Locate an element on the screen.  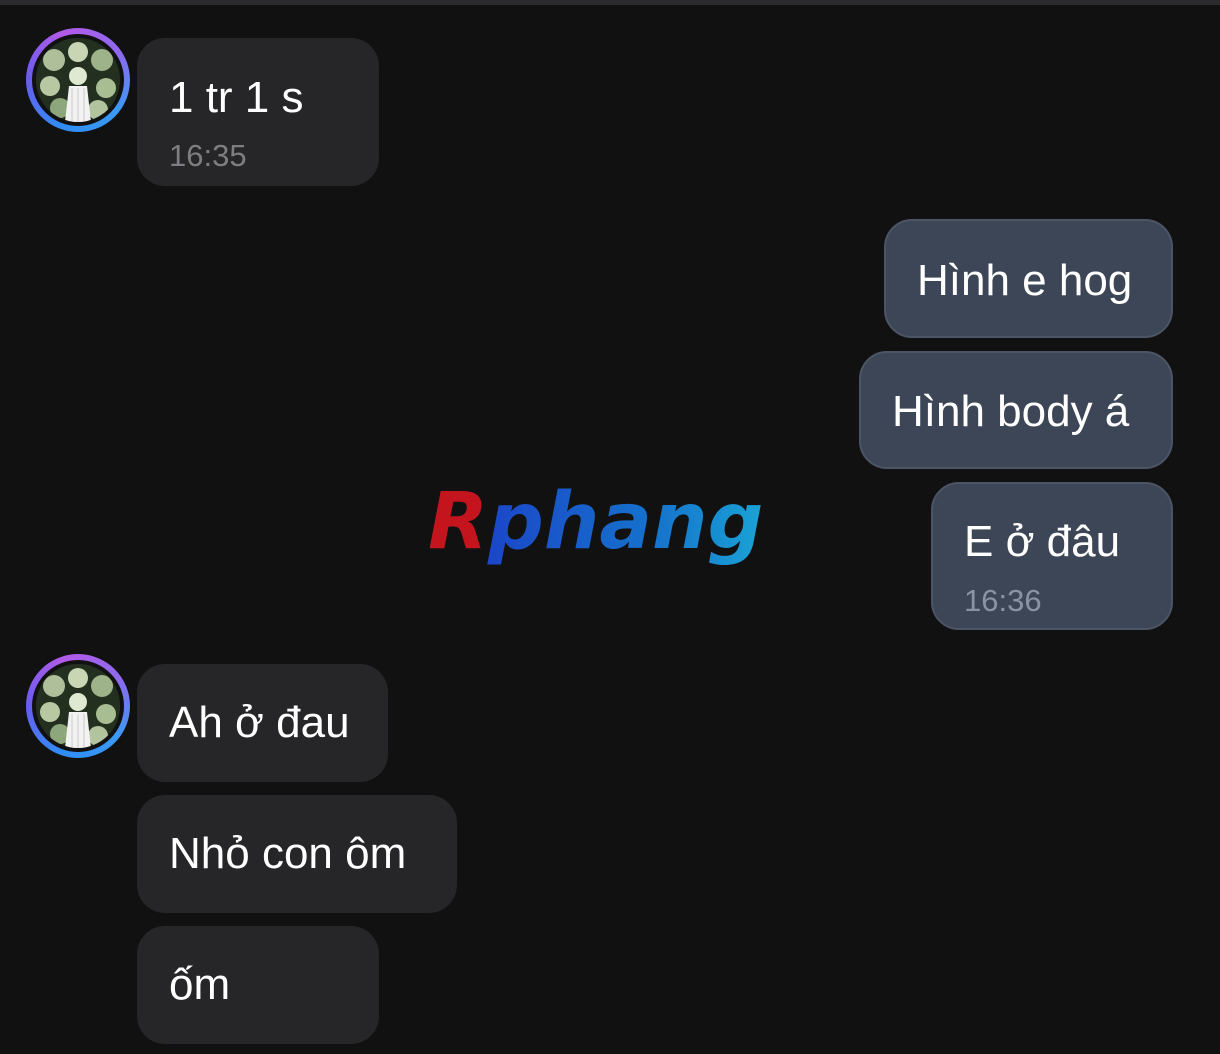
message-bubble: E ở đâu 16:36 is located at coordinates (1052, 556).